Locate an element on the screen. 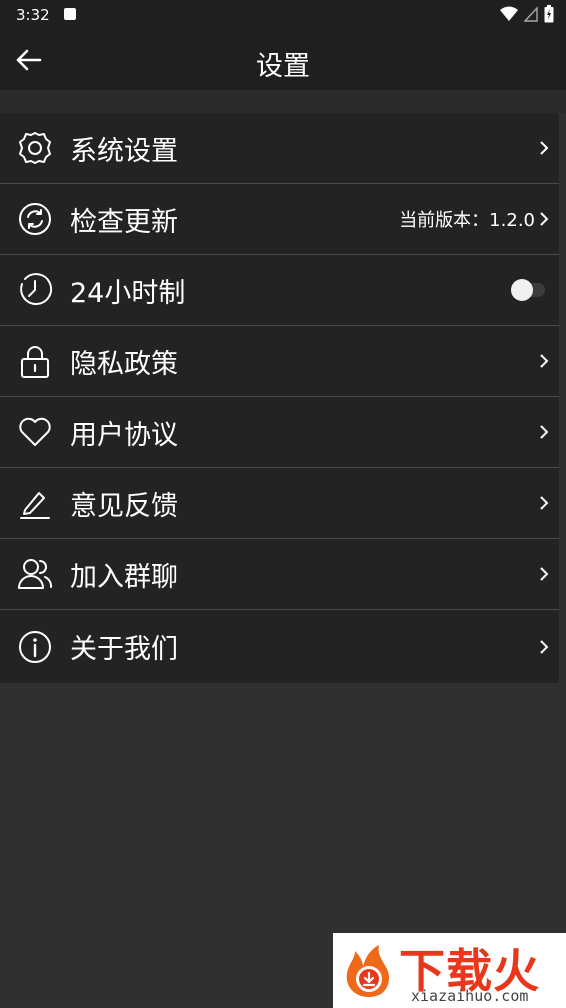  header-divider is located at coordinates (283, 101).